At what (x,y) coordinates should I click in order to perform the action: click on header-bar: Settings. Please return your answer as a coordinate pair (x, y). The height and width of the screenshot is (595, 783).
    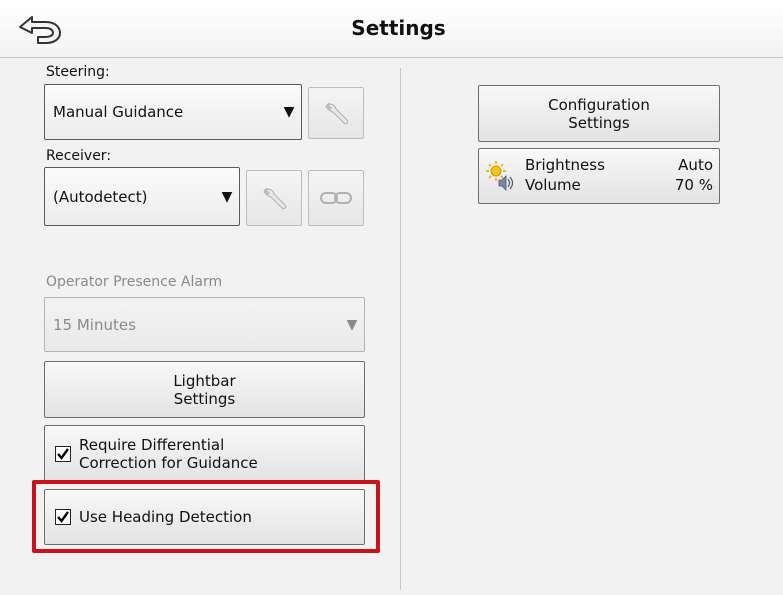
    Looking at the image, I should click on (391, 29).